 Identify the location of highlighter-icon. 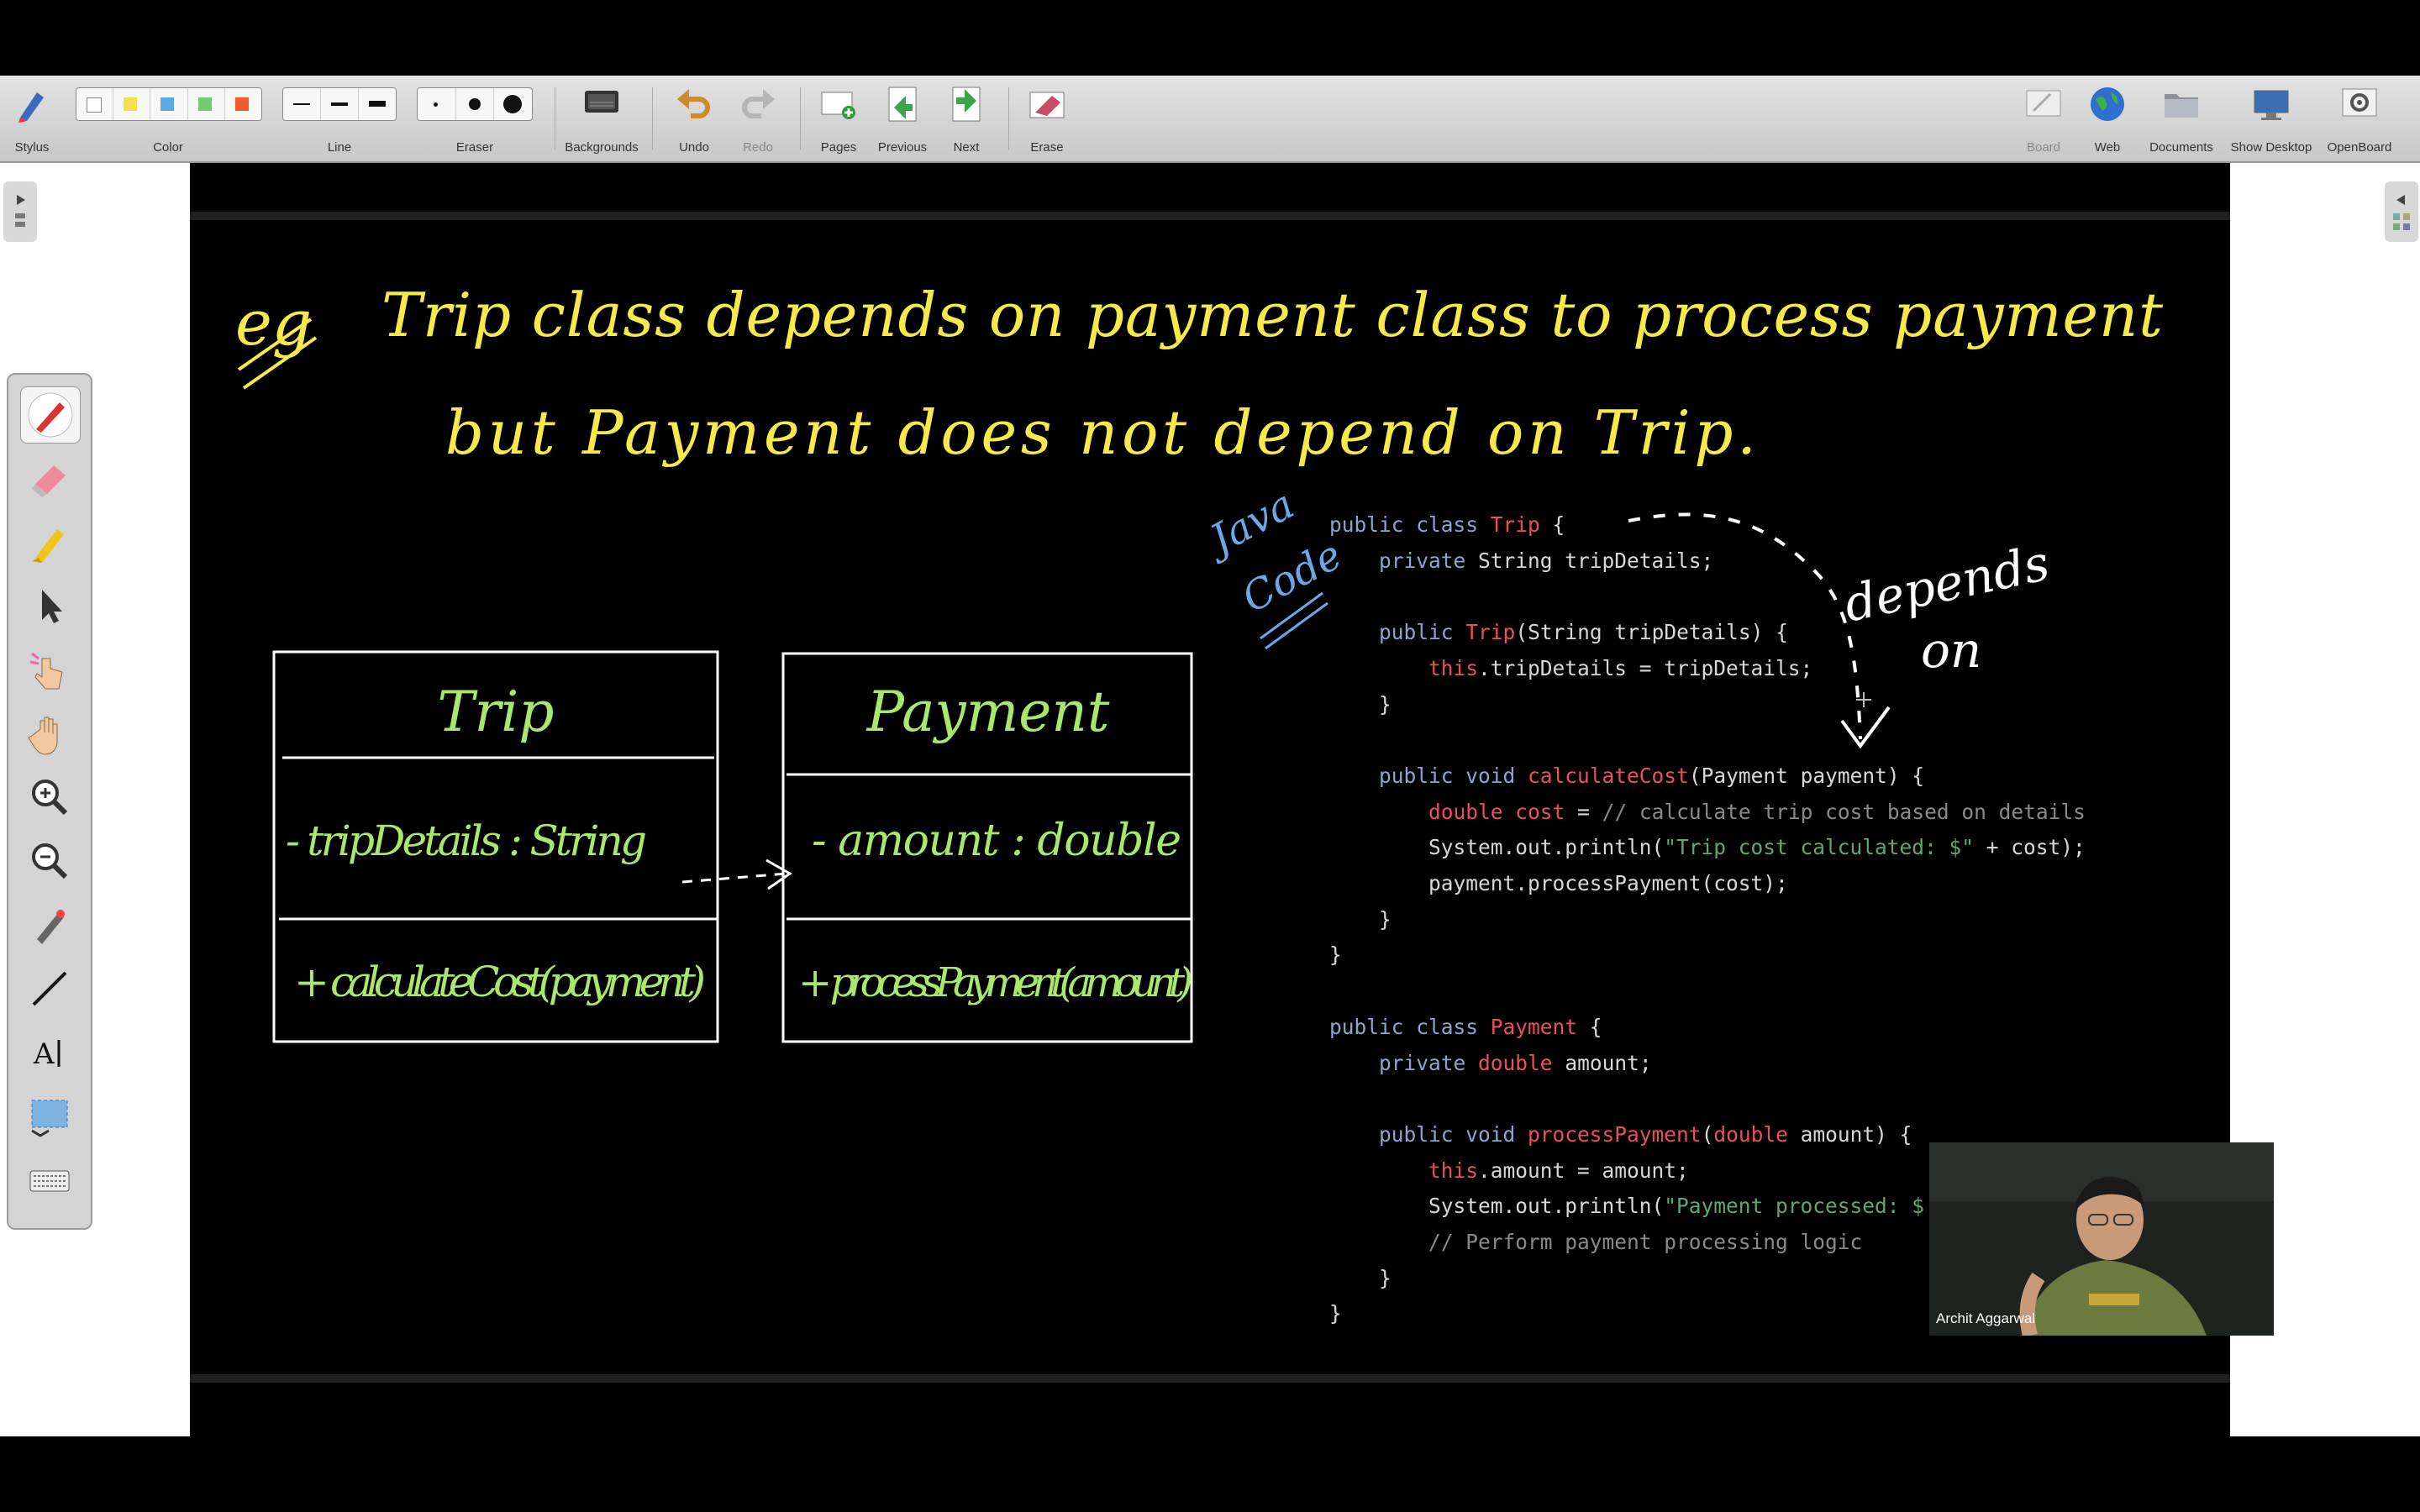
(48, 546).